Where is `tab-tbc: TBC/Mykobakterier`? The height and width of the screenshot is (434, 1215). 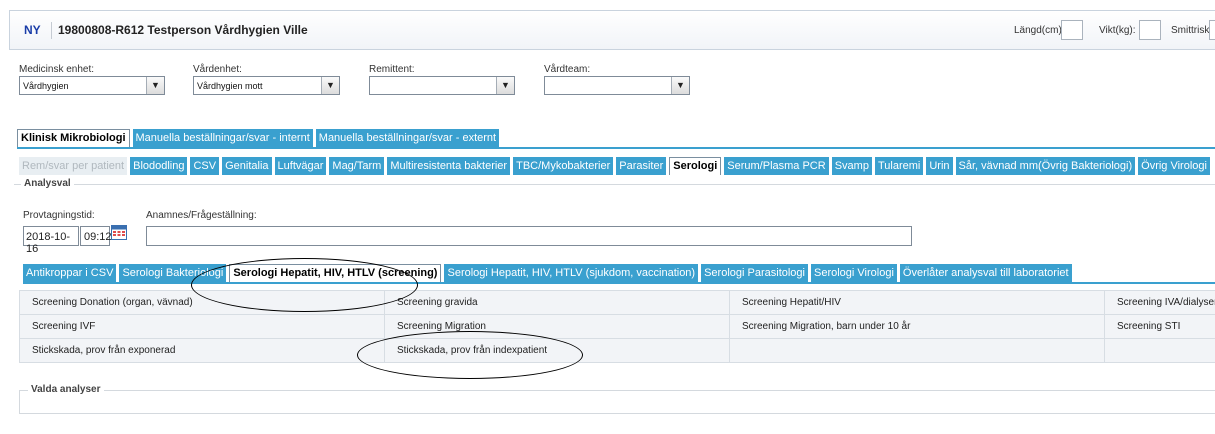
tab-tbc: TBC/Mykobakterier is located at coordinates (563, 166).